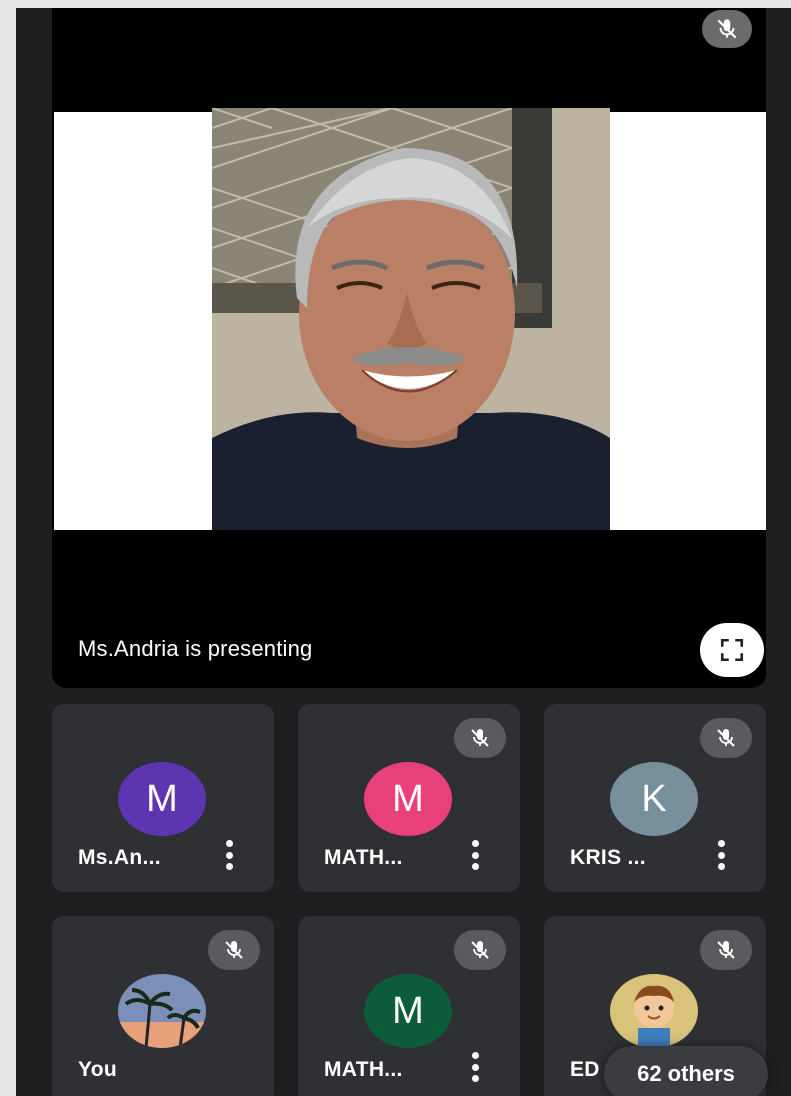 The height and width of the screenshot is (1096, 791). What do you see at coordinates (585, 1069) in the screenshot?
I see `participant-name: ED` at bounding box center [585, 1069].